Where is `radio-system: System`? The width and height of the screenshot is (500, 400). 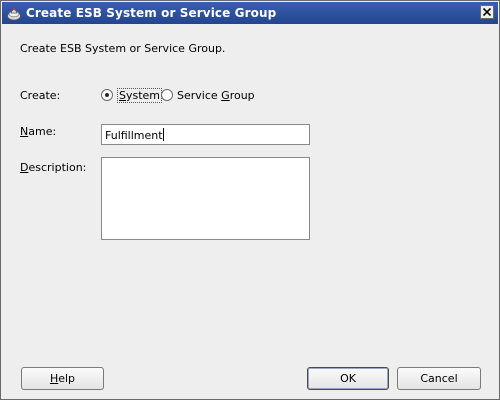
radio-system: System is located at coordinates (132, 95).